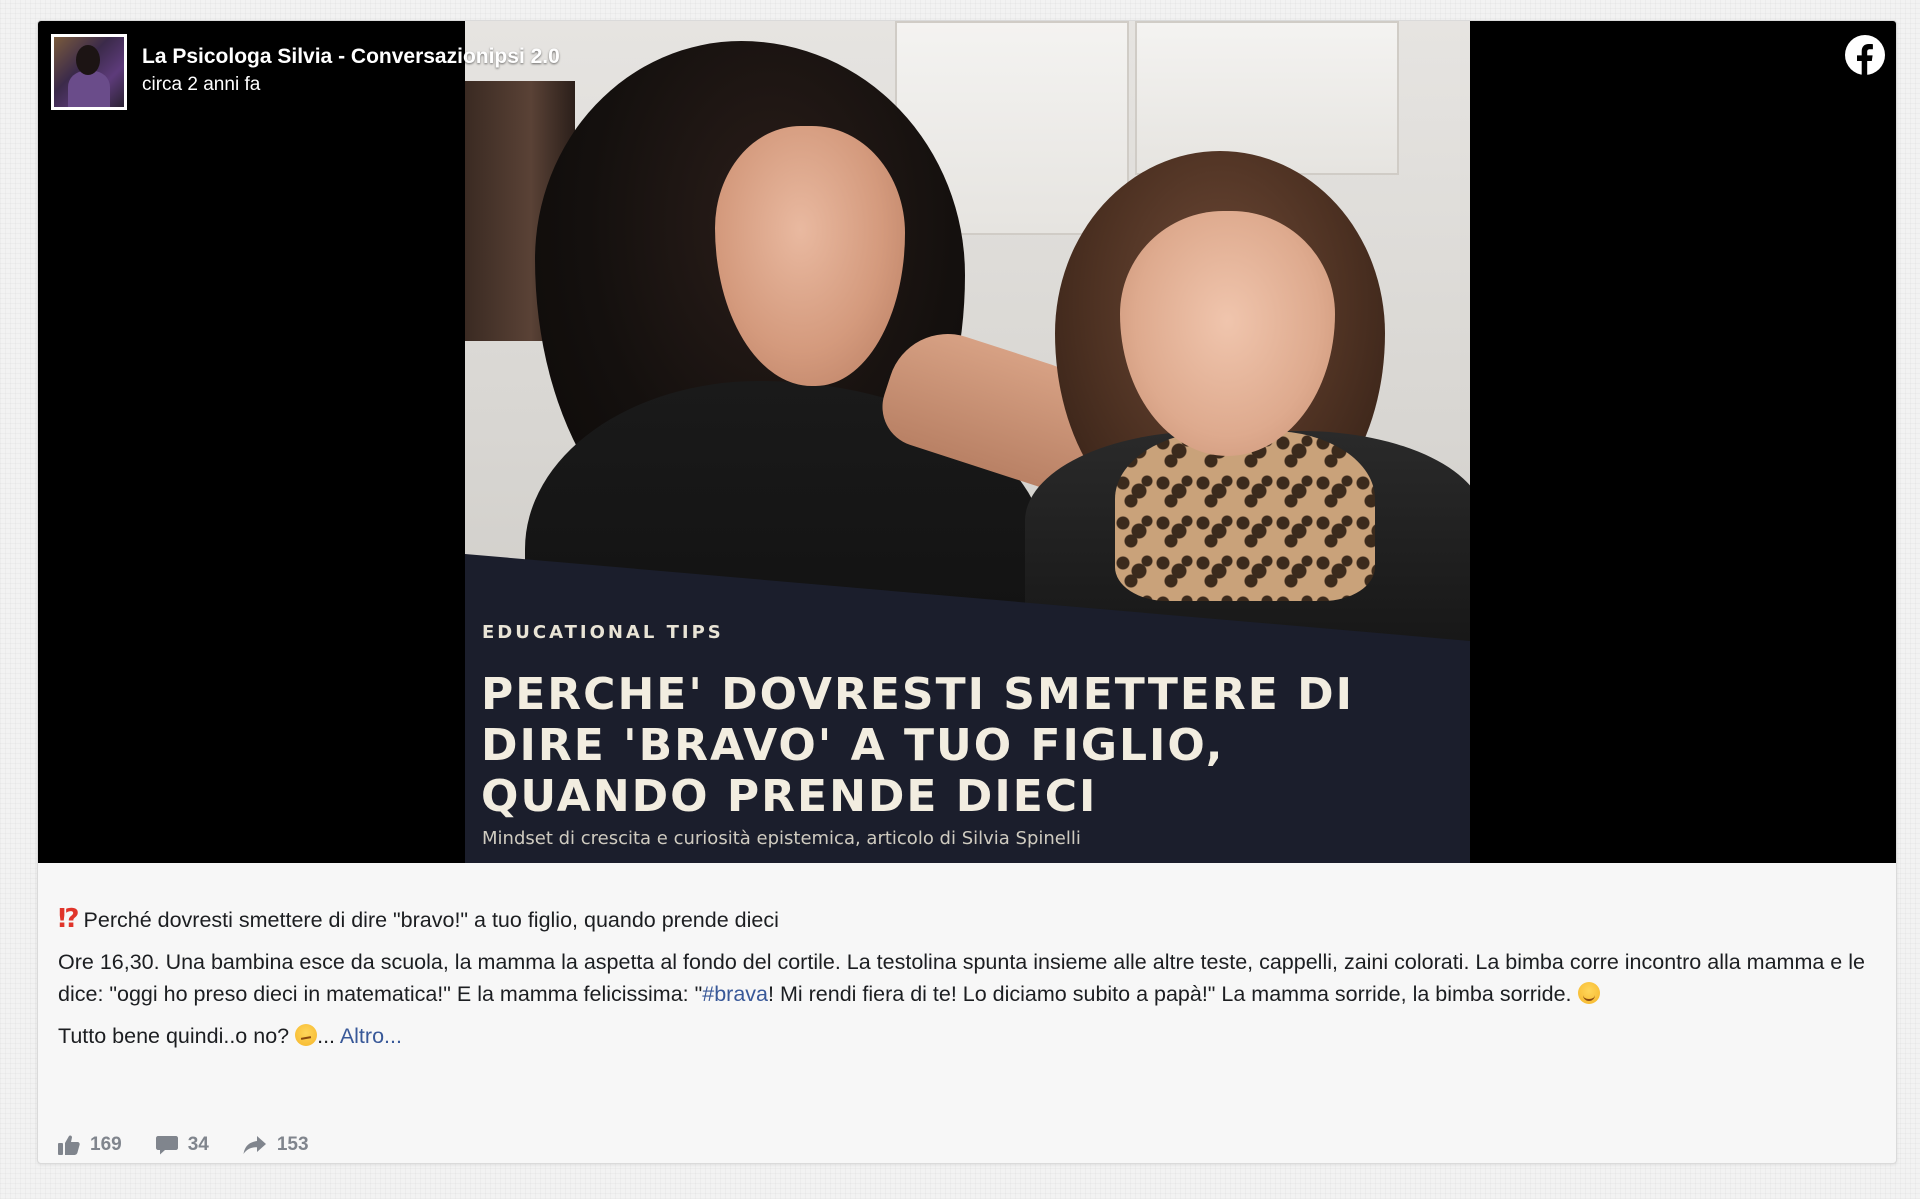 Image resolution: width=1920 pixels, height=1199 pixels. I want to click on comment-bubble-icon, so click(166, 1145).